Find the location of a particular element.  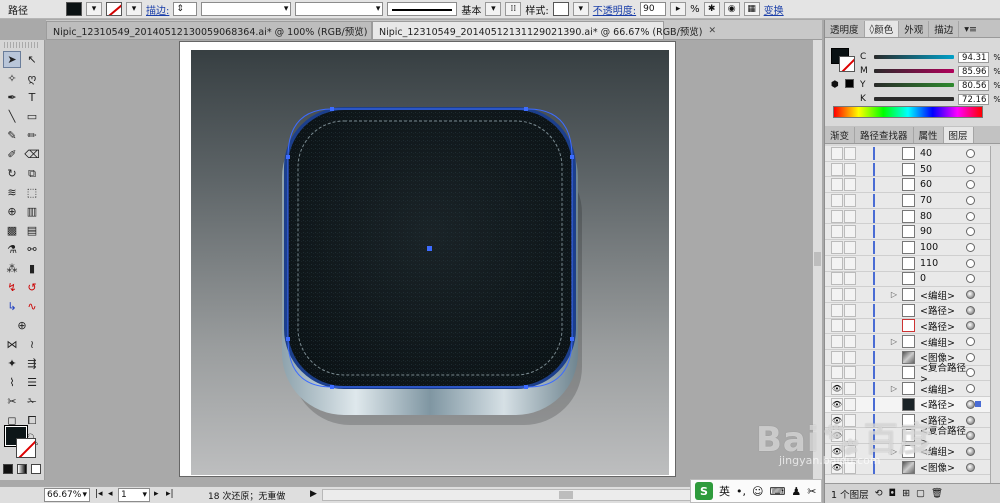

fill-dropdown-icon: ▾ is located at coordinates (94, 9).